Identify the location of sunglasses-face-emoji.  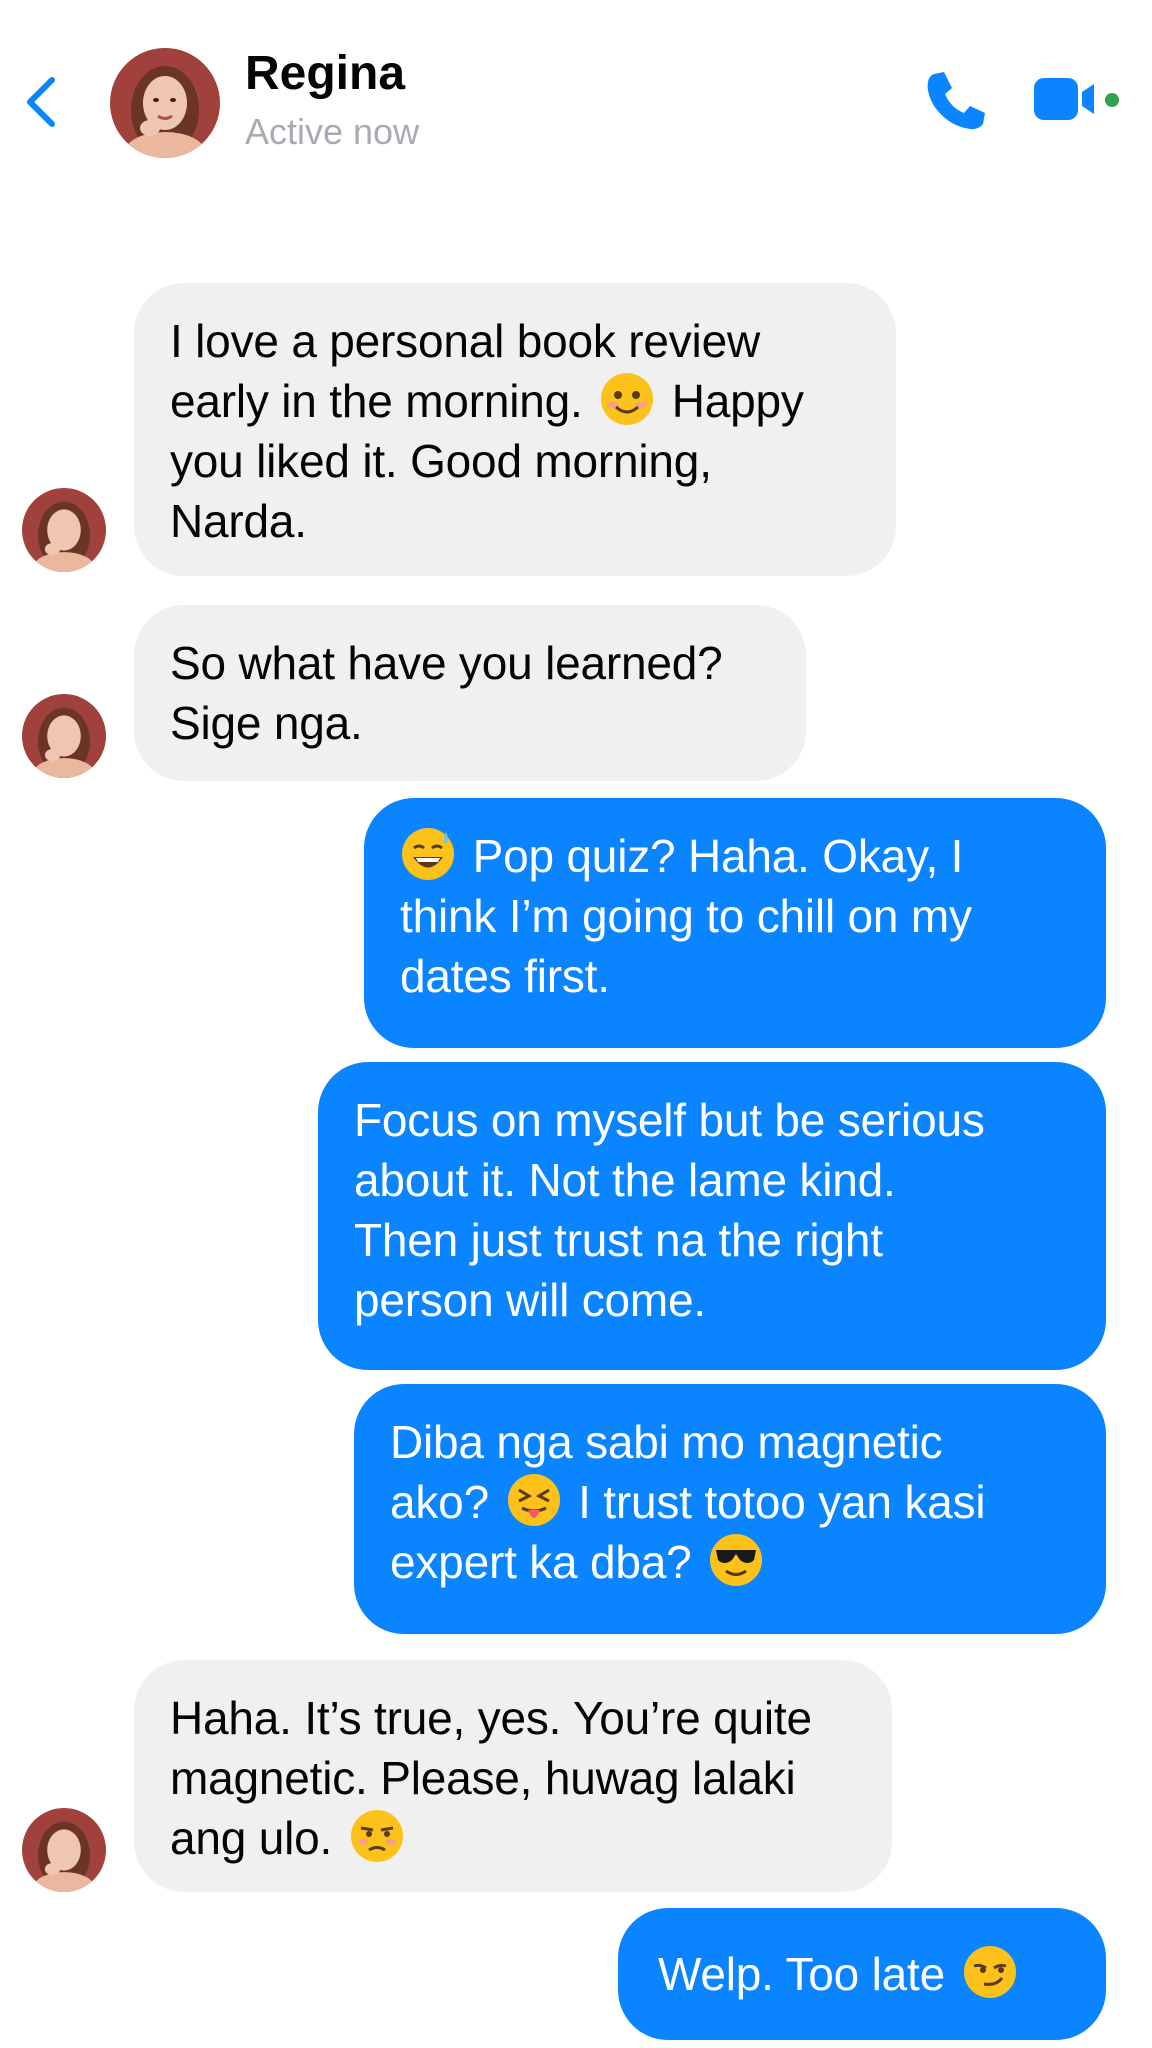
(736, 1560).